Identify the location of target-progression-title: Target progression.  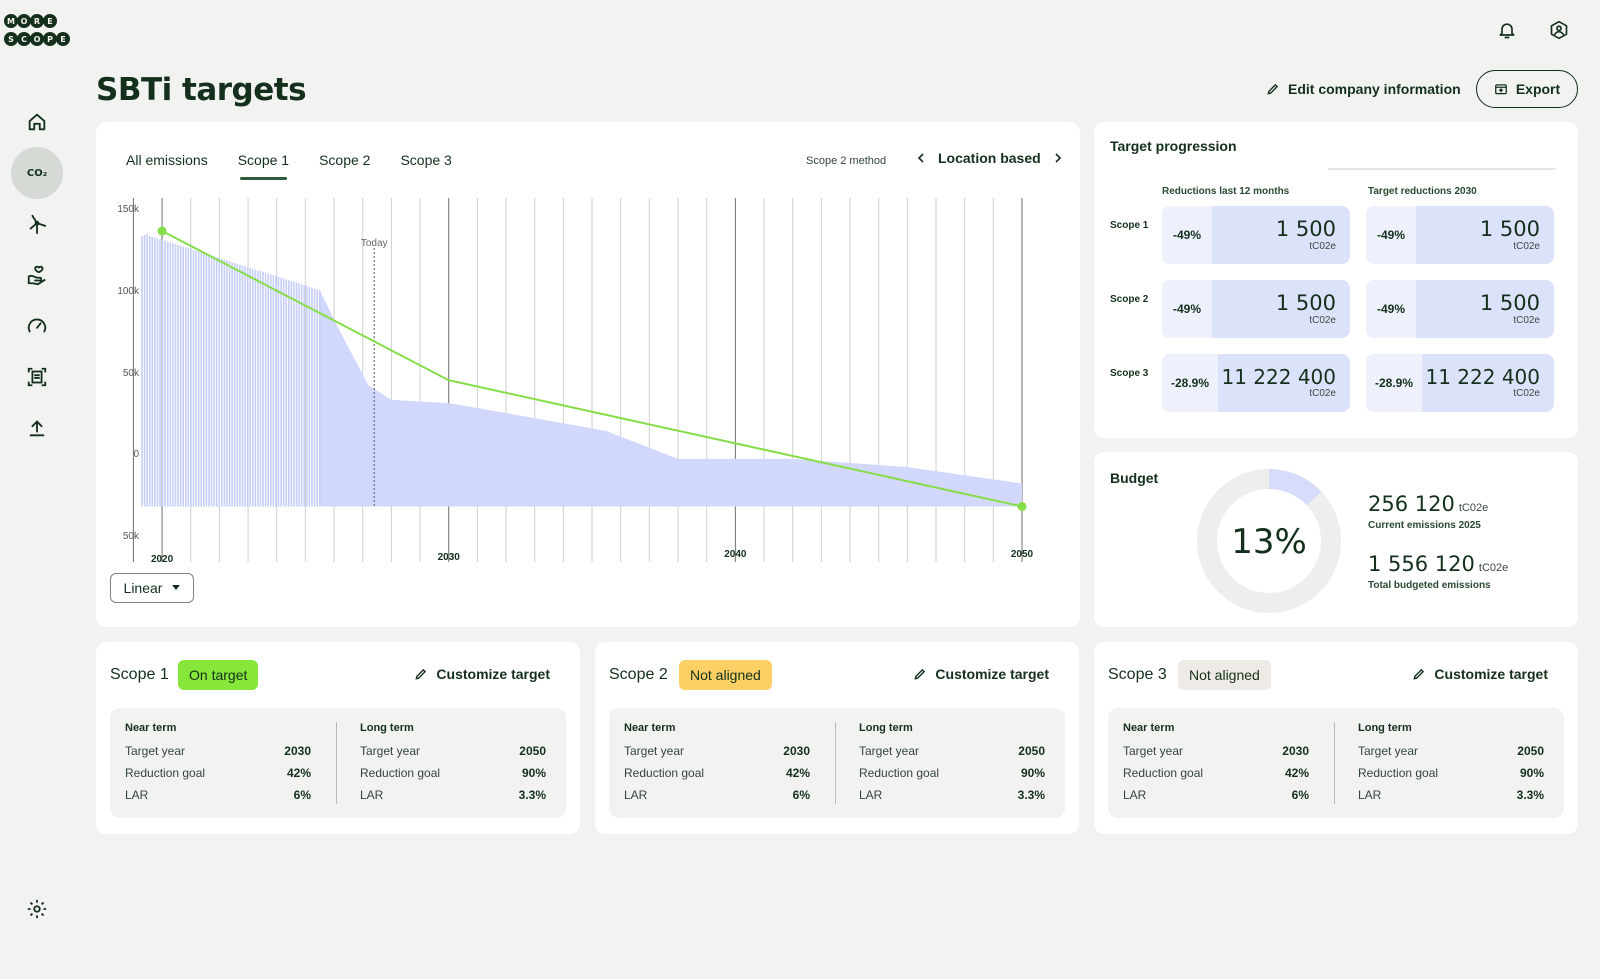
(1173, 146).